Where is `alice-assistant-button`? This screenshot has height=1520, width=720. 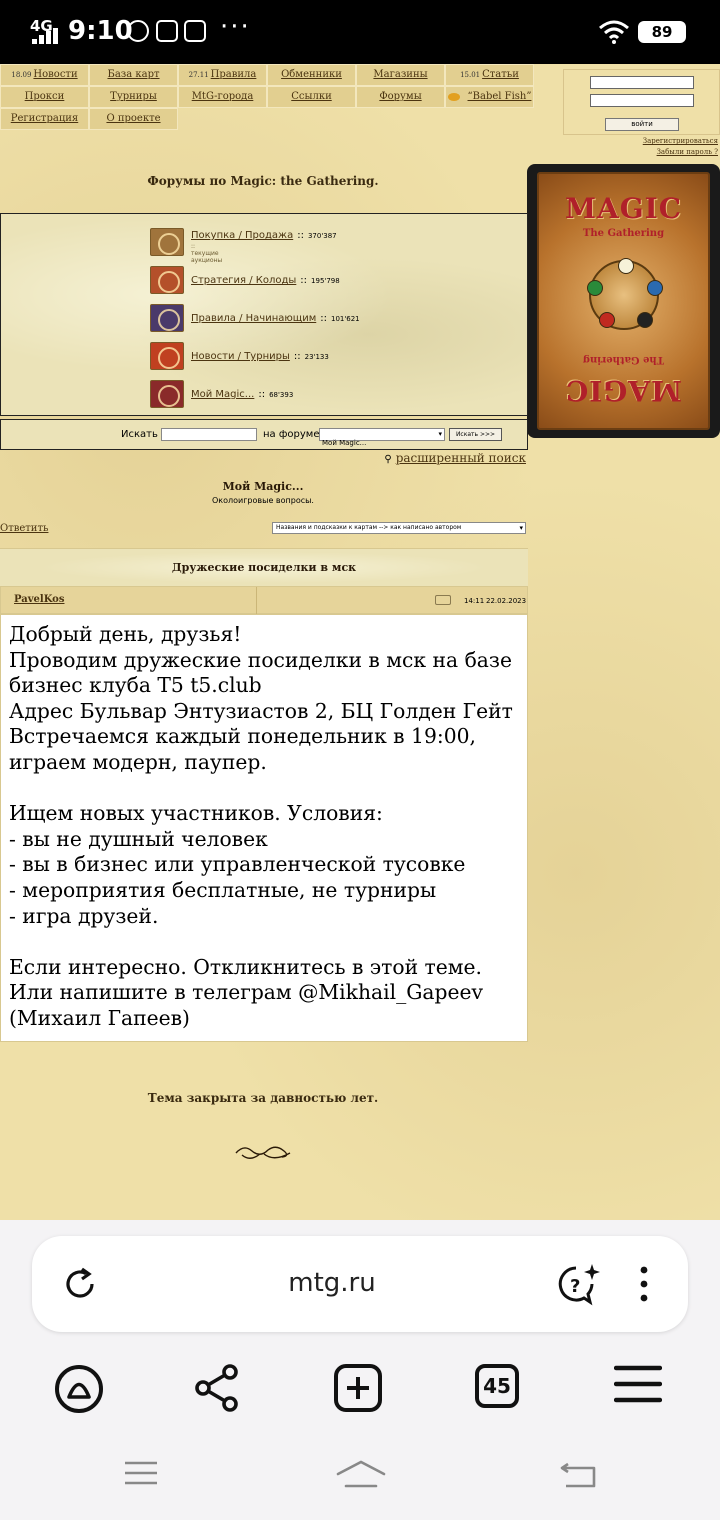 alice-assistant-button is located at coordinates (79, 1391).